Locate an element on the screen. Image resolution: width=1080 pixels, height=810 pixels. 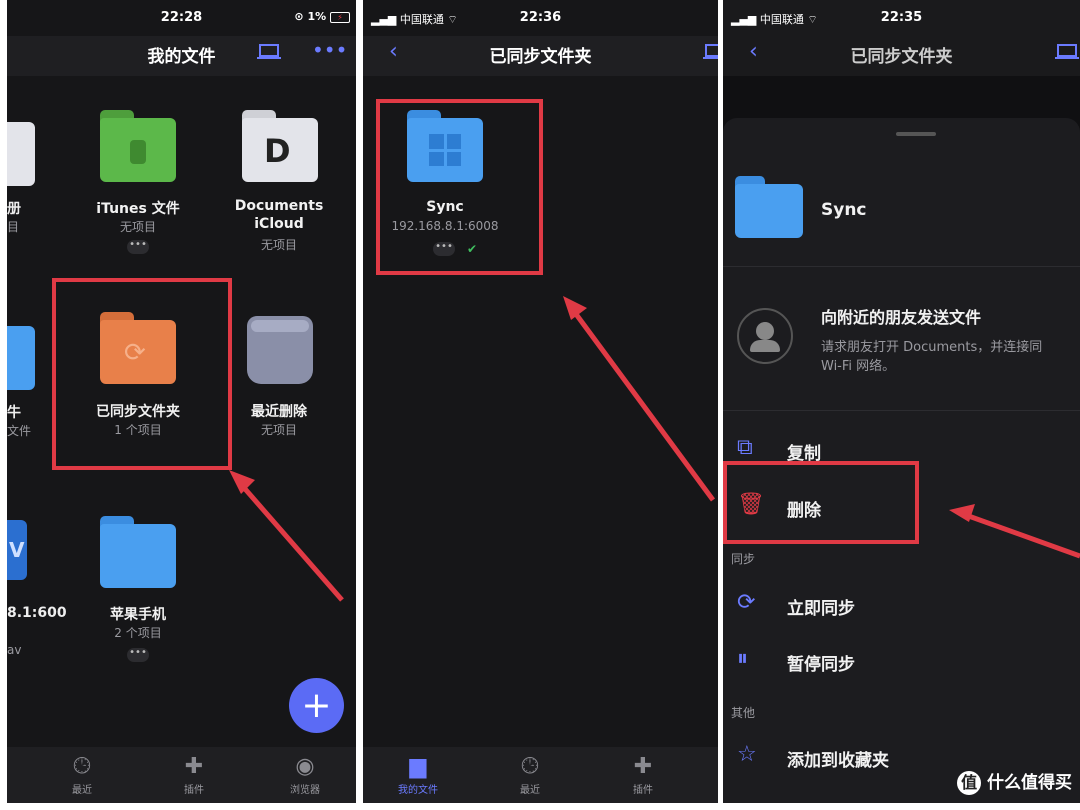
tab-browser: ◉ 浏览器 is located at coordinates (305, 774).